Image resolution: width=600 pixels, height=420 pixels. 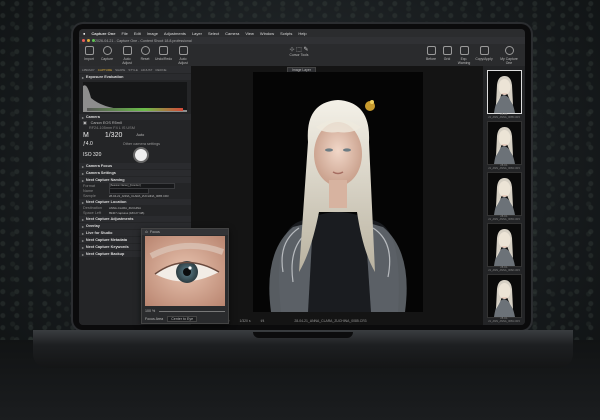 What do you see at coordinates (185, 271) in the screenshot?
I see `focus-preview` at bounding box center [185, 271].